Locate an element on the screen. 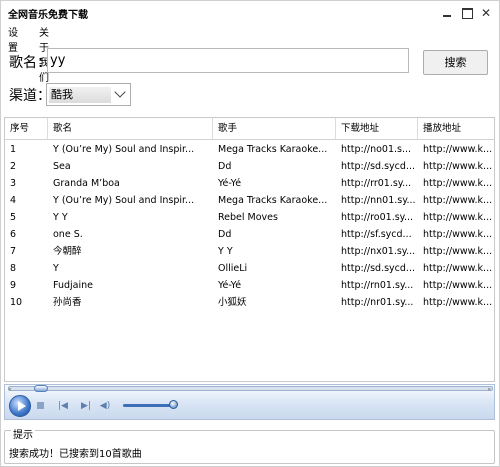  cell-song: 今朝醉 is located at coordinates (67, 251).